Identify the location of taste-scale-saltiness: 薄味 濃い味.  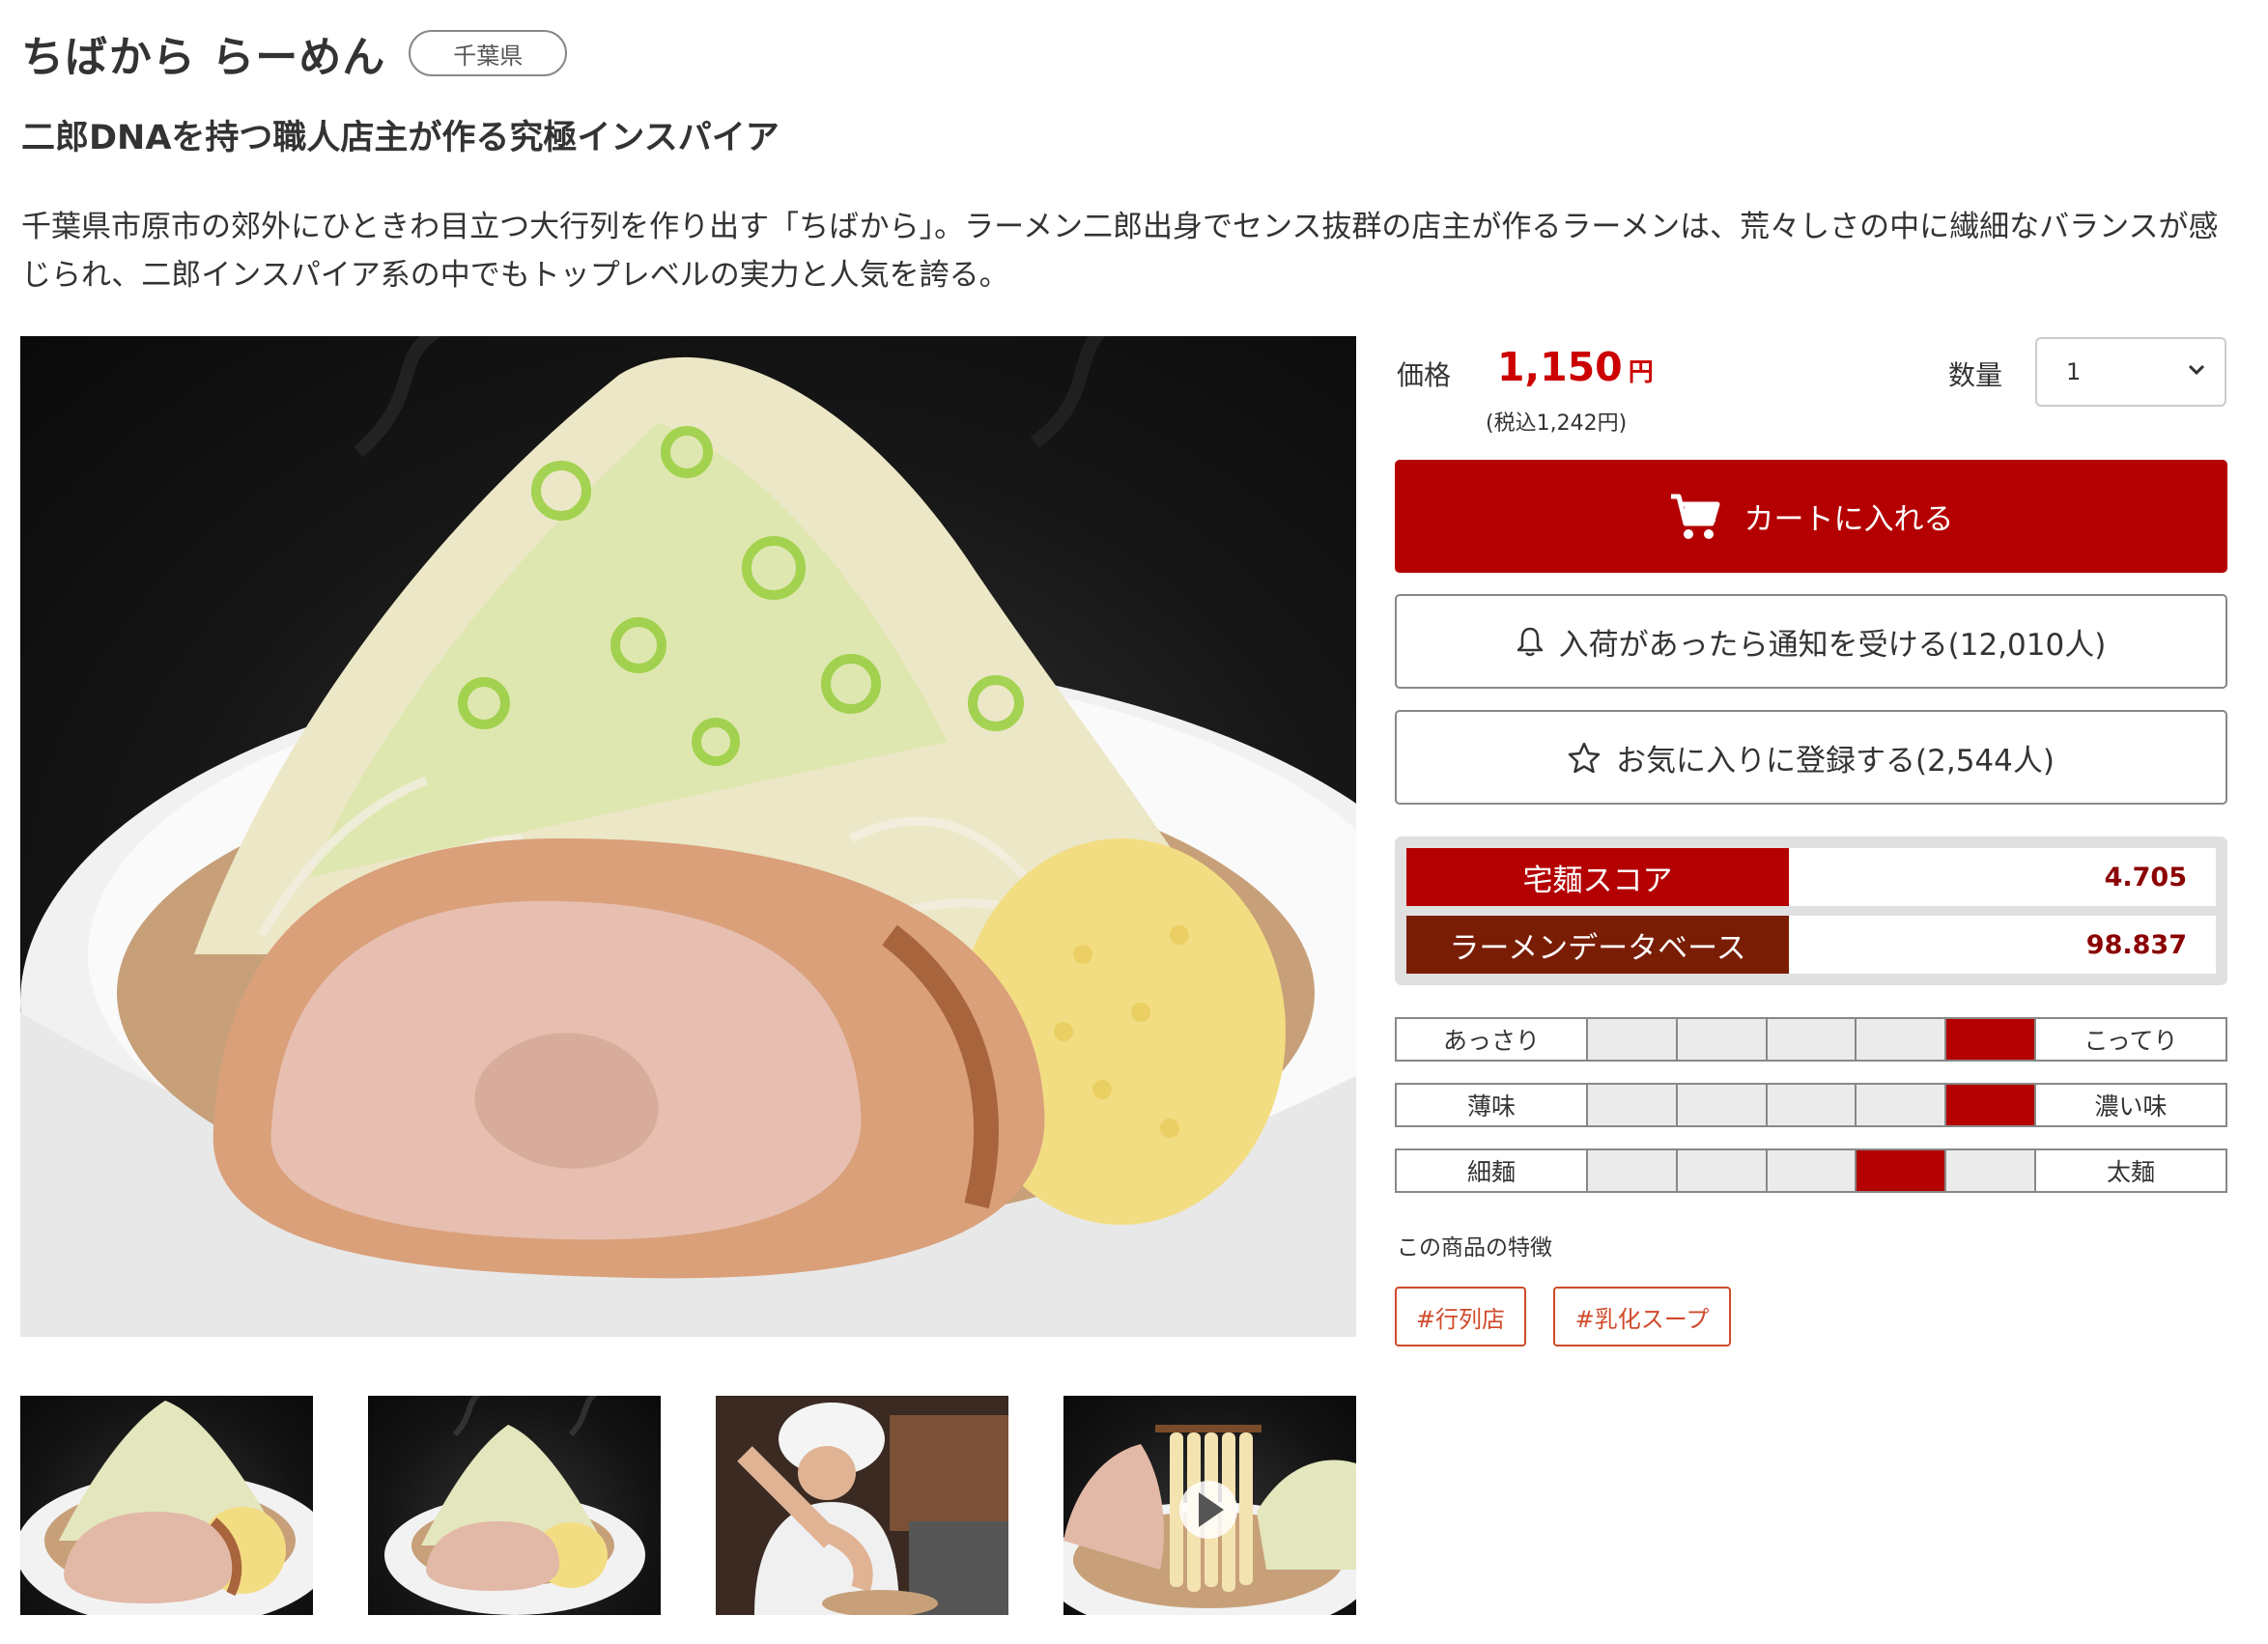
(1811, 1105).